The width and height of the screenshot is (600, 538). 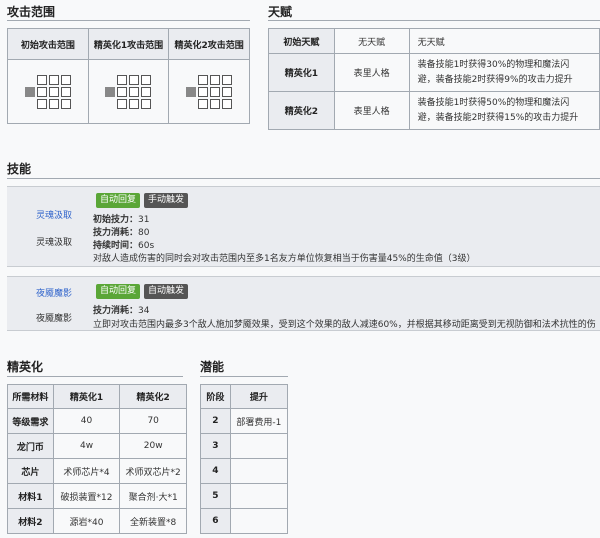 I want to click on skills-rule, so click(x=303, y=178).